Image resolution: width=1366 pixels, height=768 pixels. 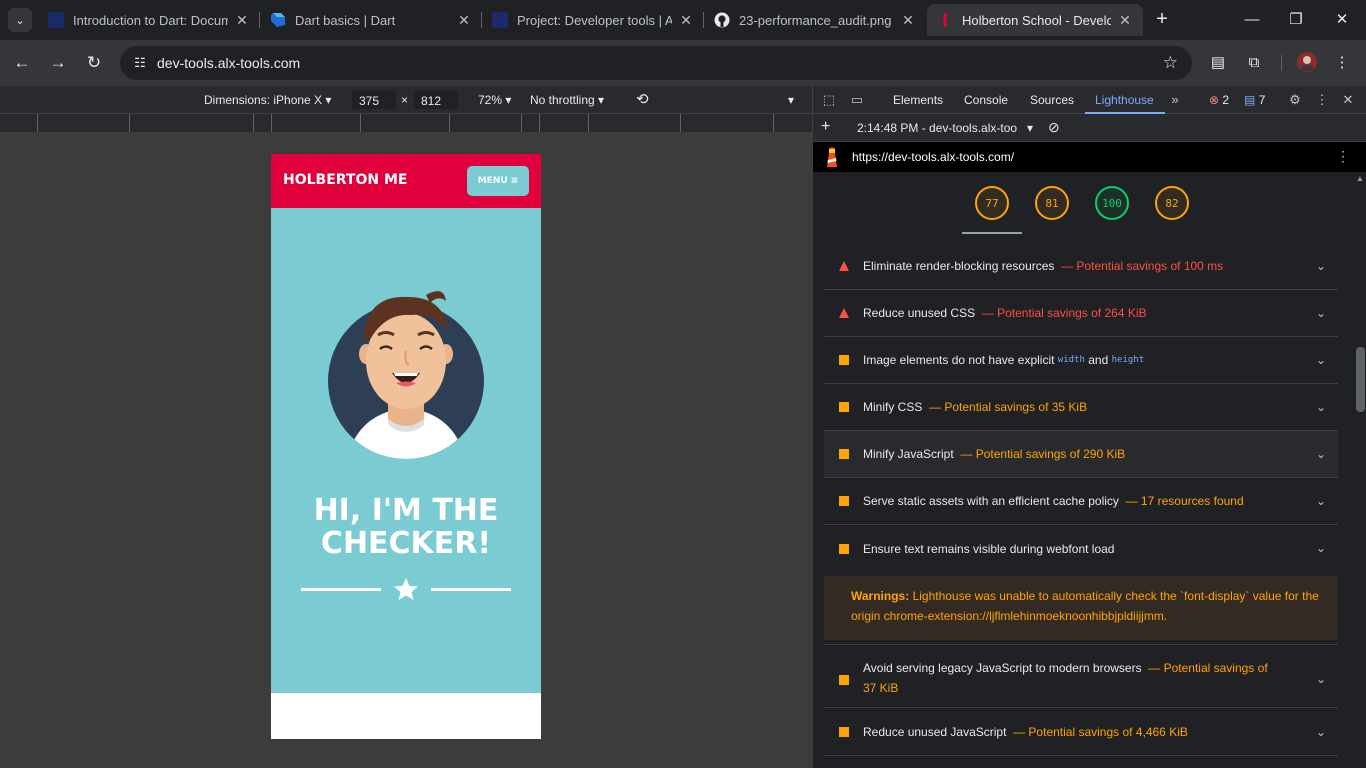 I want to click on tab-item: Dart basics | Dart ✕, so click(x=371, y=20).